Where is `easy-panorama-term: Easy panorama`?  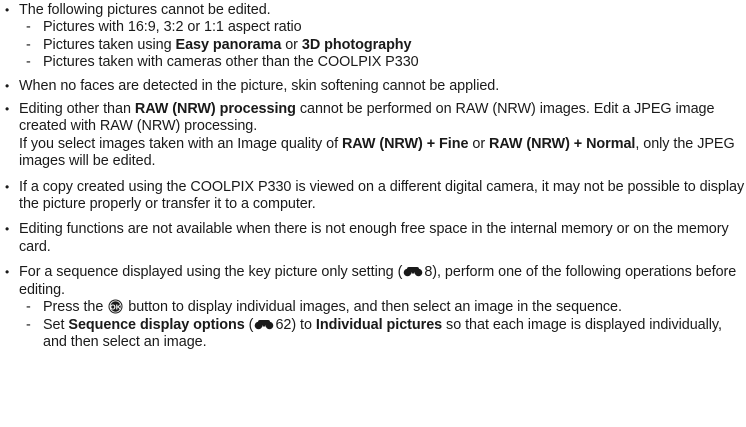 easy-panorama-term: Easy panorama is located at coordinates (228, 44).